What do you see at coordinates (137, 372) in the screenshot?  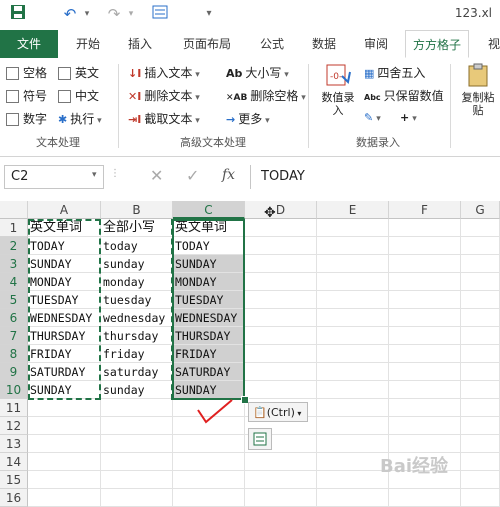 I see `cell: saturday` at bounding box center [137, 372].